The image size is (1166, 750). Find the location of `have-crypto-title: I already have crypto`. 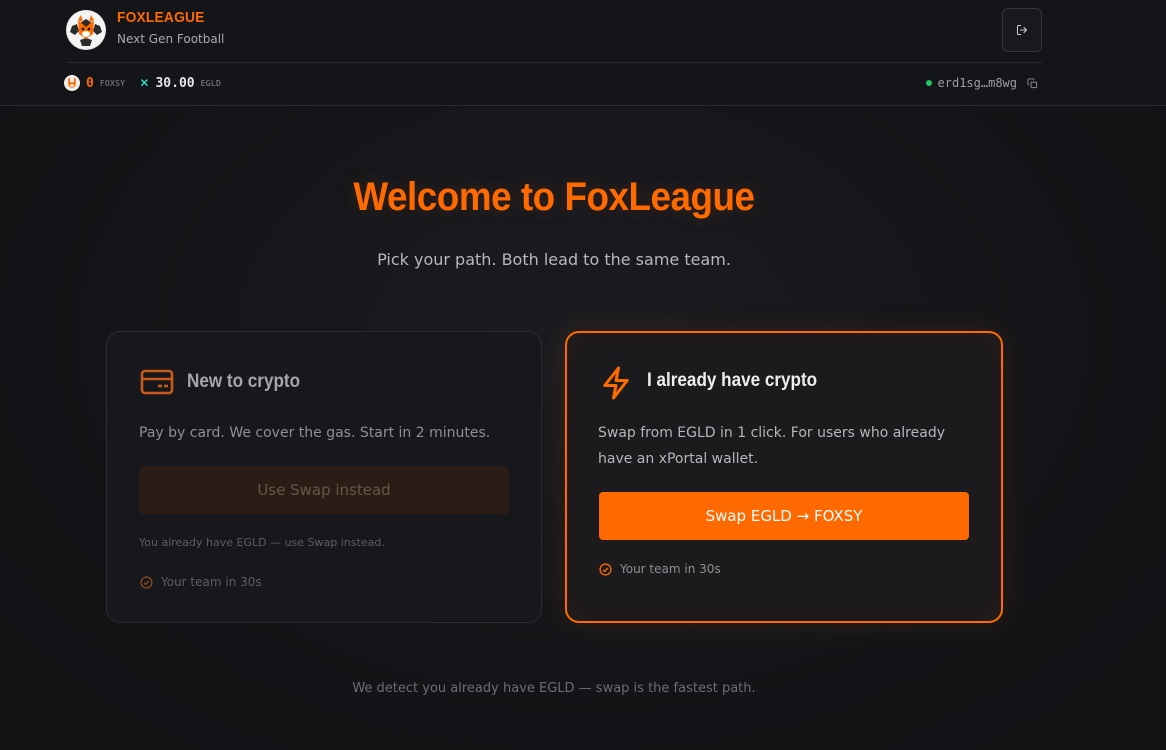

have-crypto-title: I already have crypto is located at coordinates (732, 380).